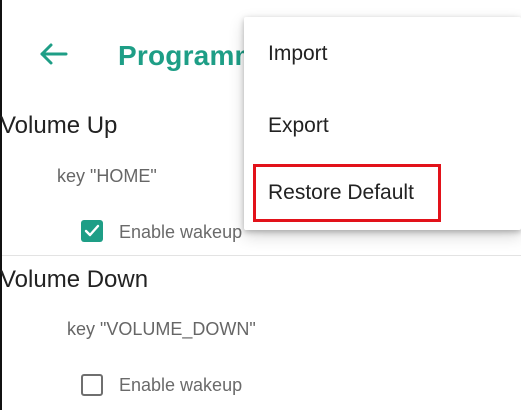  Describe the element at coordinates (59, 125) in the screenshot. I see `section-title-volume-up: Volume Up` at that location.